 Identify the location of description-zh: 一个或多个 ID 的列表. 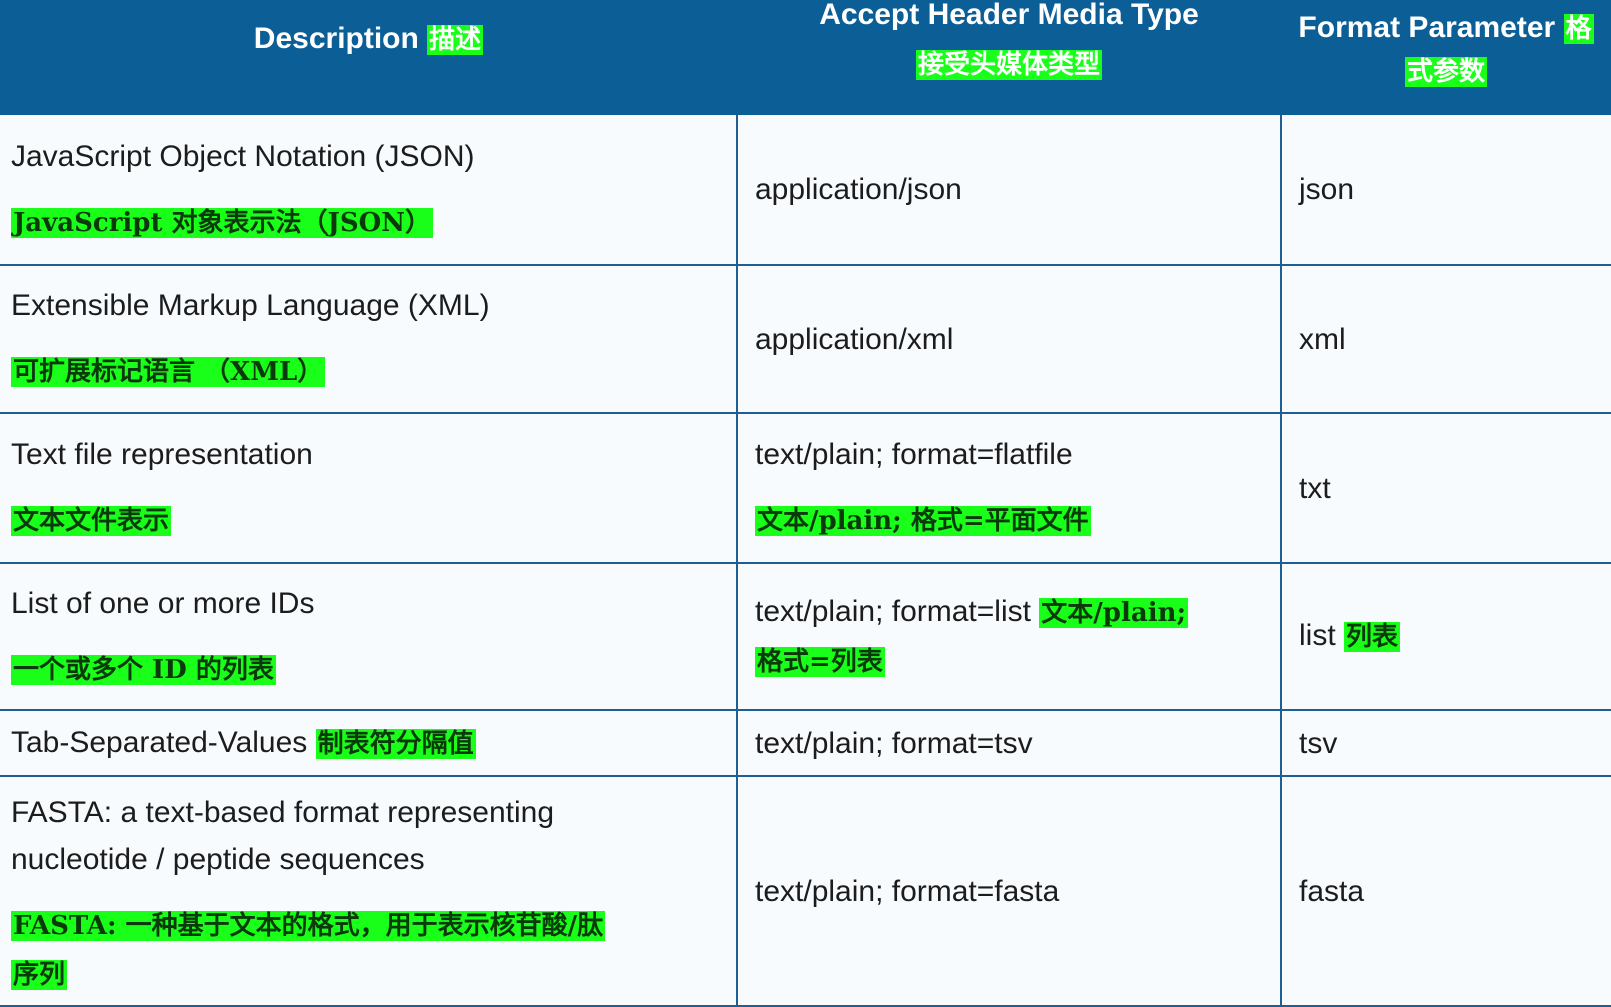
(143, 669).